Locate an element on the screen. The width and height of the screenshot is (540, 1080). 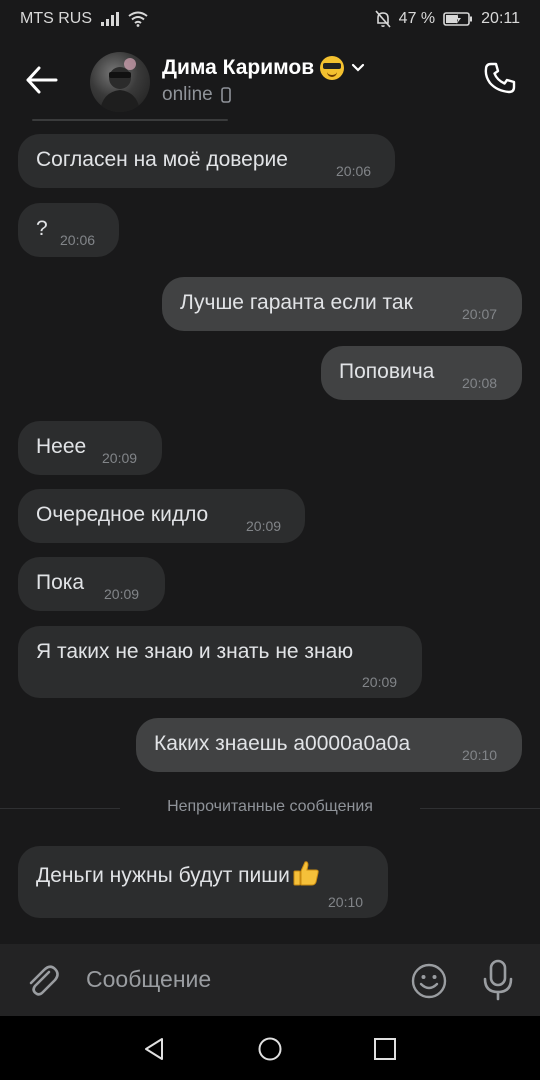
battery-icon is located at coordinates (458, 19).